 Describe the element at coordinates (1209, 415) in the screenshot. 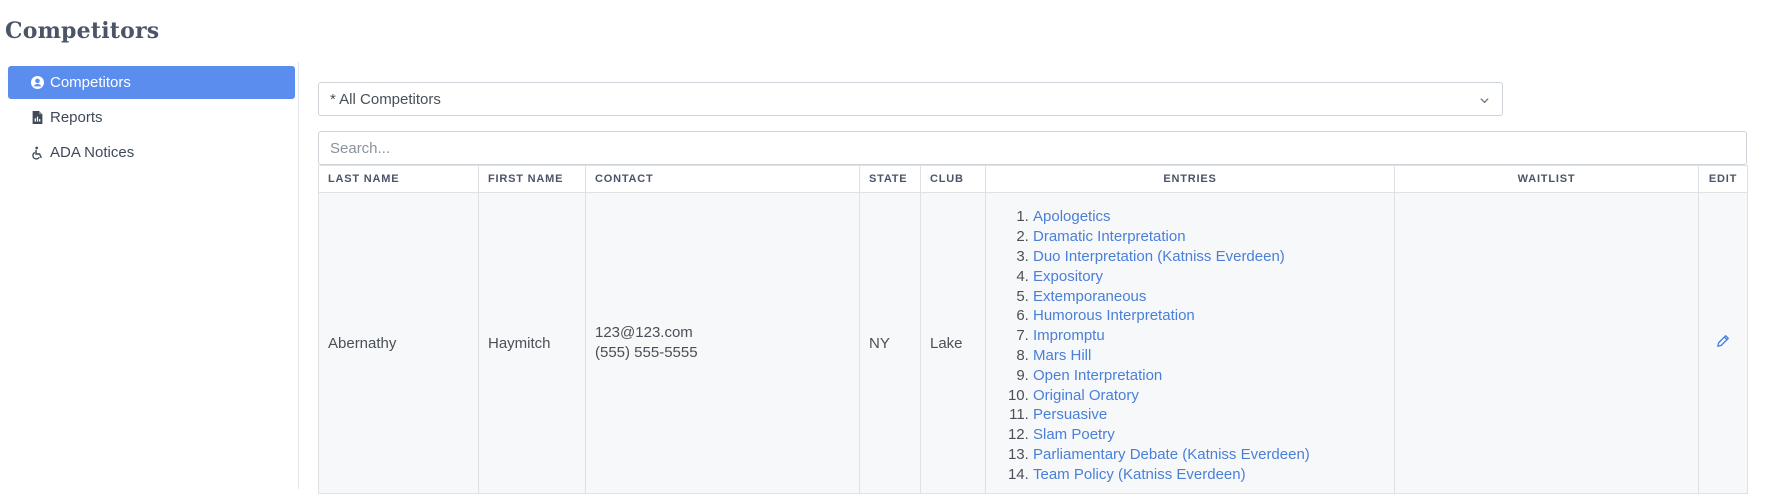

I see `list-item: Persuasive` at that location.